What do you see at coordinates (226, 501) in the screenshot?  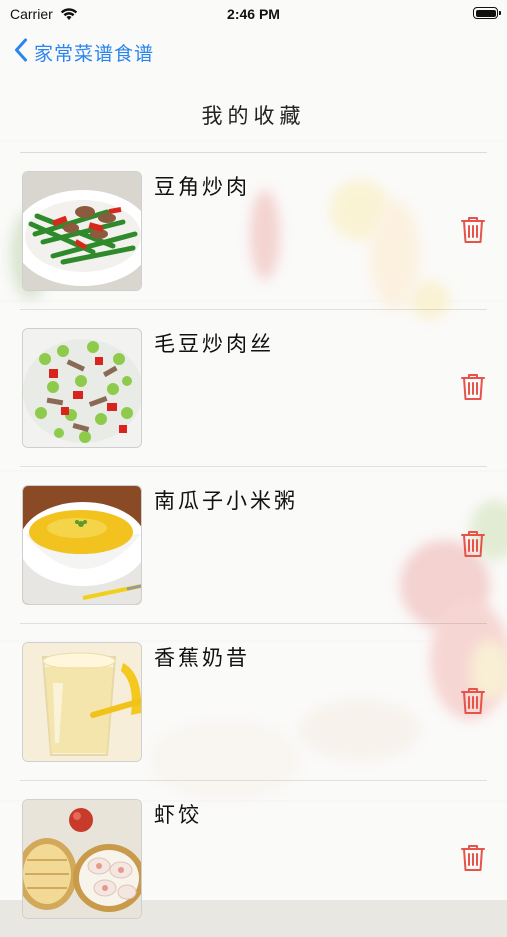 I see `recipe-name: 南瓜子小米粥` at bounding box center [226, 501].